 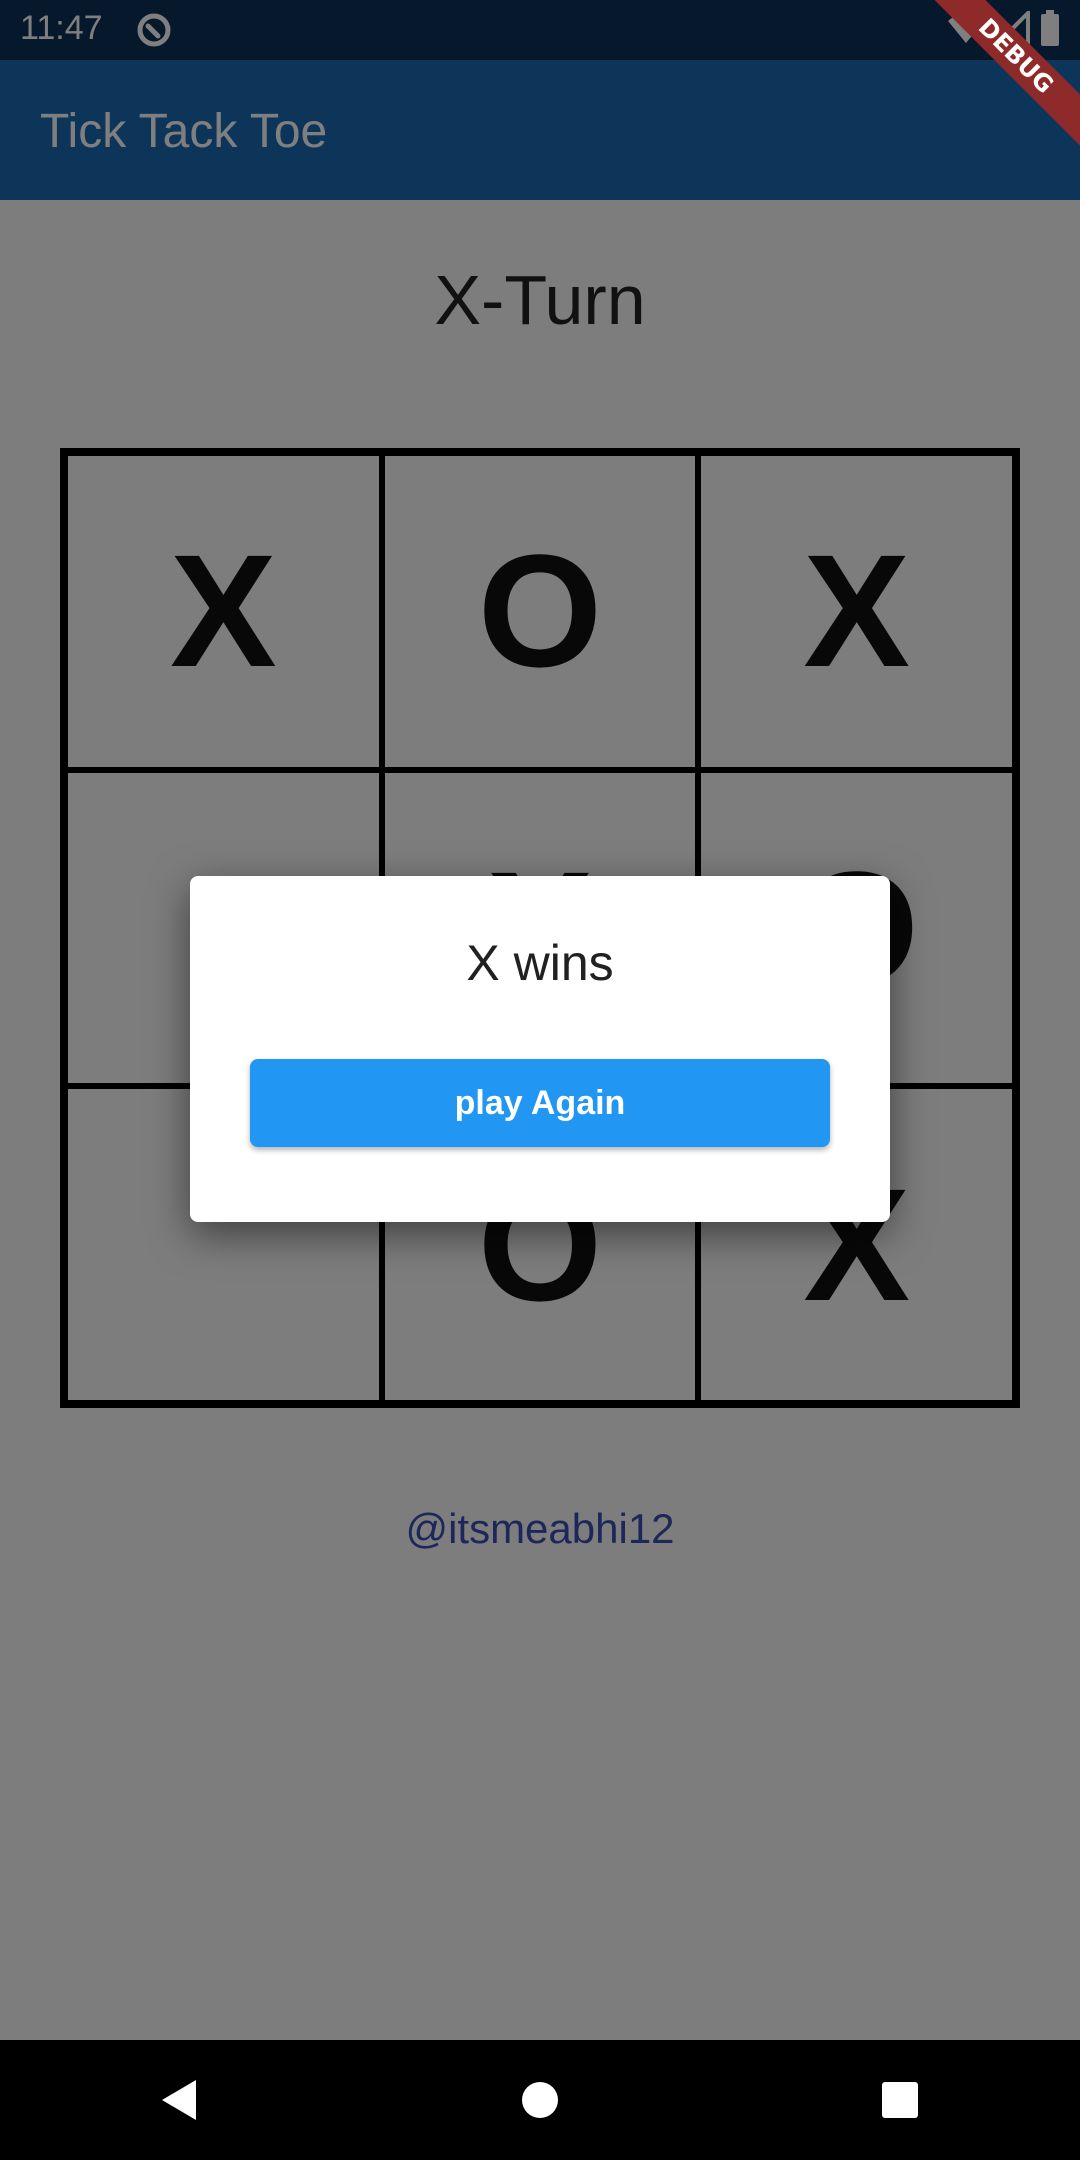 I want to click on win-dialog: X wins play Again, so click(x=540, y=1049).